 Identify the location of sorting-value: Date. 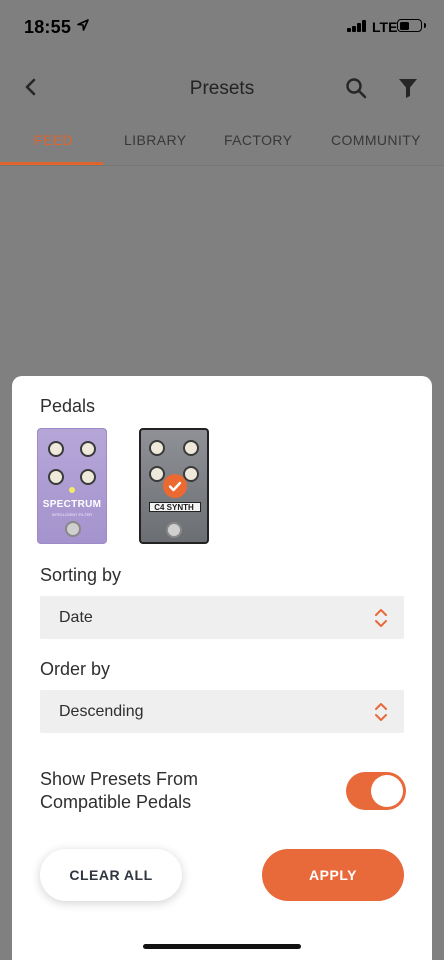
(76, 617).